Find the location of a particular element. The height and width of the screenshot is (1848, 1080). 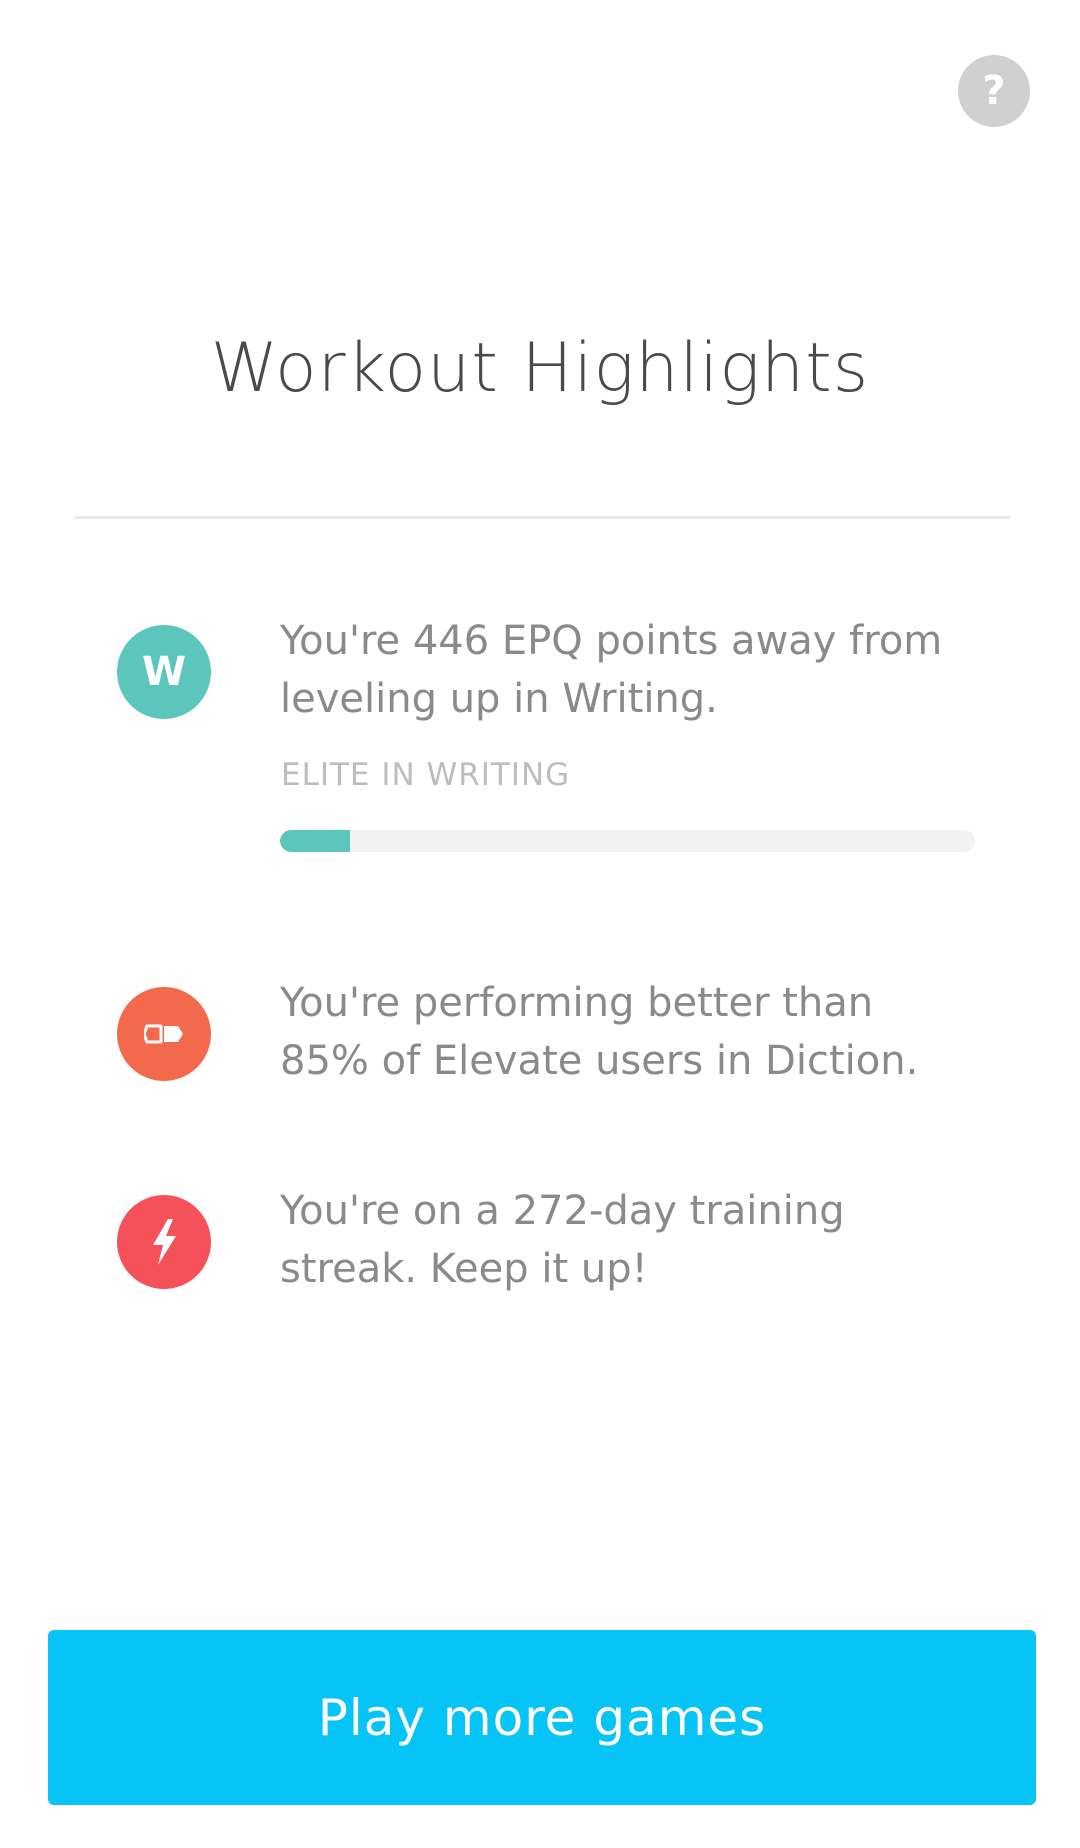

progress-label: ELITE IN WRITING is located at coordinates (426, 775).